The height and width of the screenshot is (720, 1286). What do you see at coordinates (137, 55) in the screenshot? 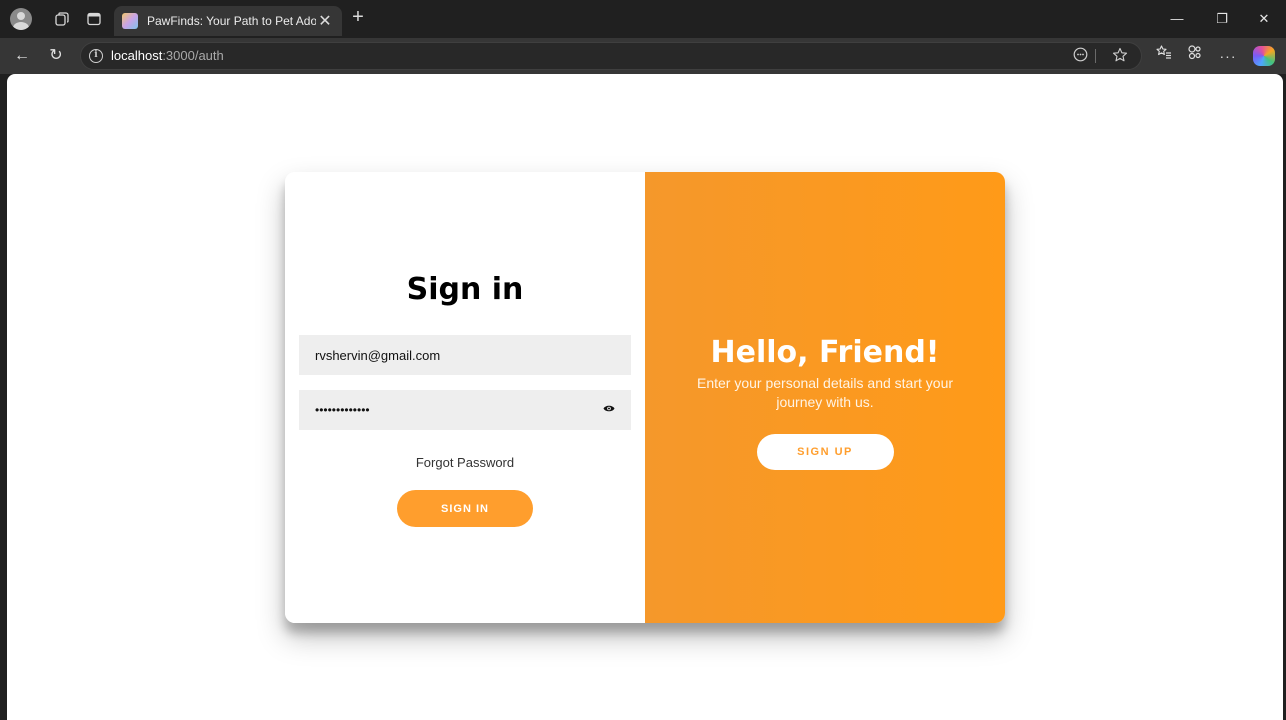
I see `url-host: localhost` at bounding box center [137, 55].